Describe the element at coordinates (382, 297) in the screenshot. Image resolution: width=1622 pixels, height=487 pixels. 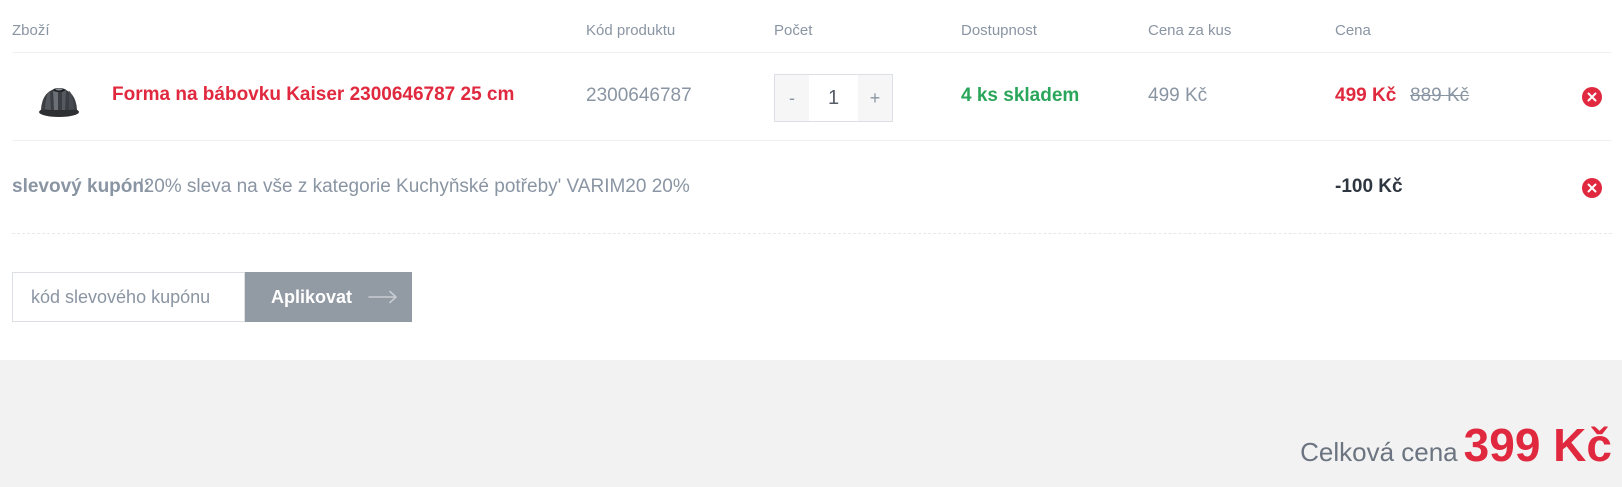
I see `arrow-right-icon` at that location.